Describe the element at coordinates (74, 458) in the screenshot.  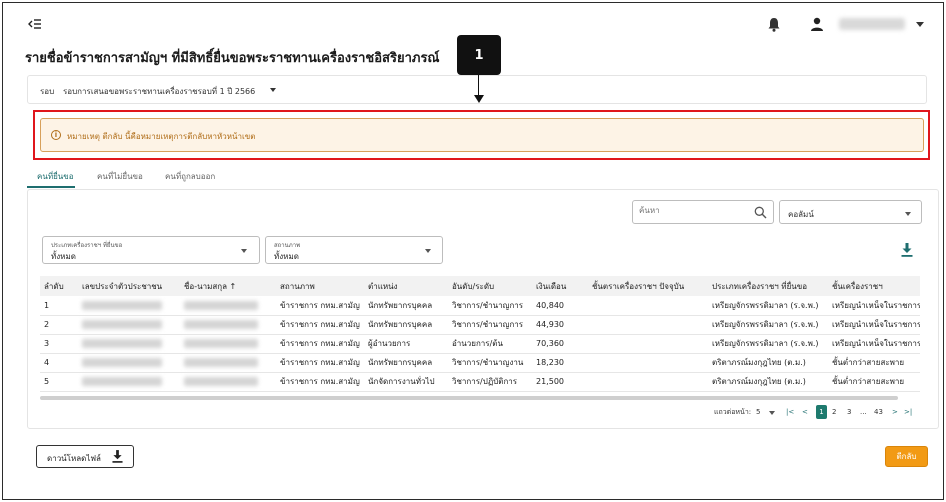
I see `download-file-label: ดาวน์โหลดไฟล์` at that location.